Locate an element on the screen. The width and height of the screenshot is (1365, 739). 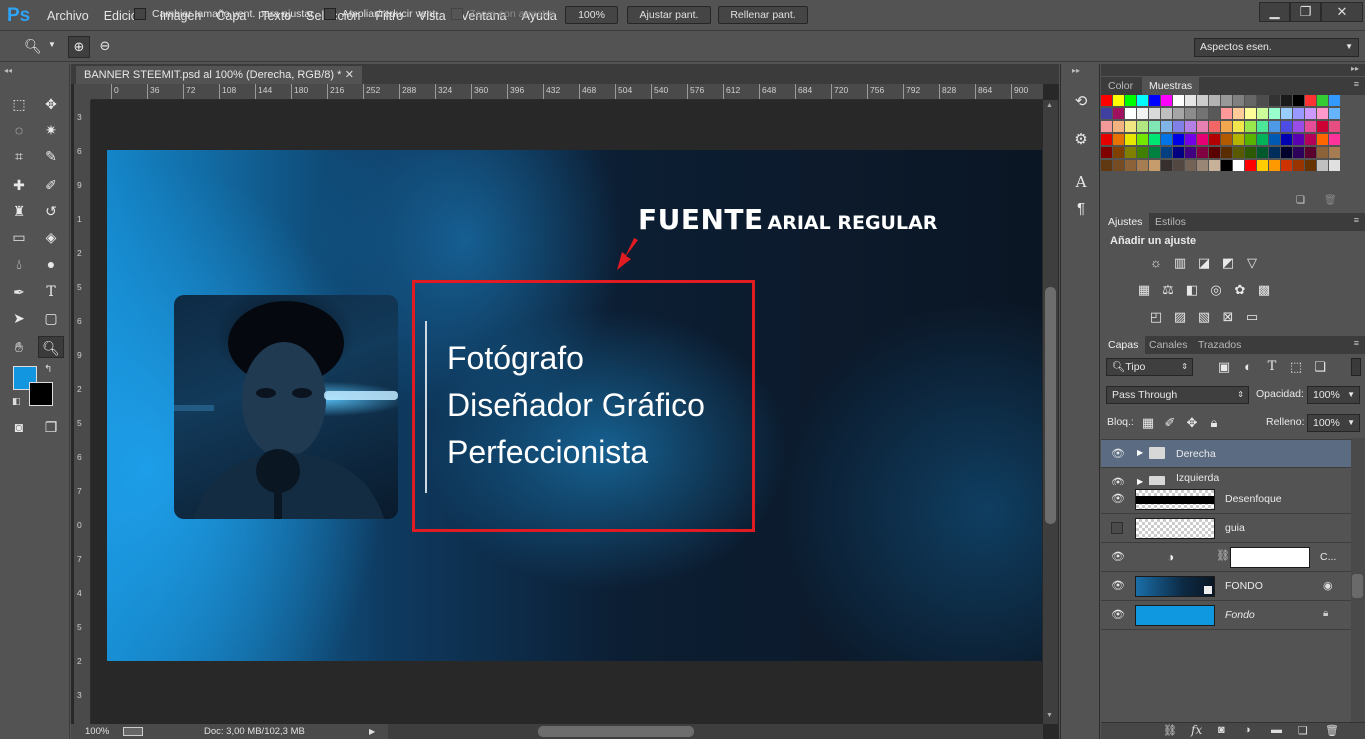
link-layers-icon: ⛓︎ is located at coordinates (1170, 730).